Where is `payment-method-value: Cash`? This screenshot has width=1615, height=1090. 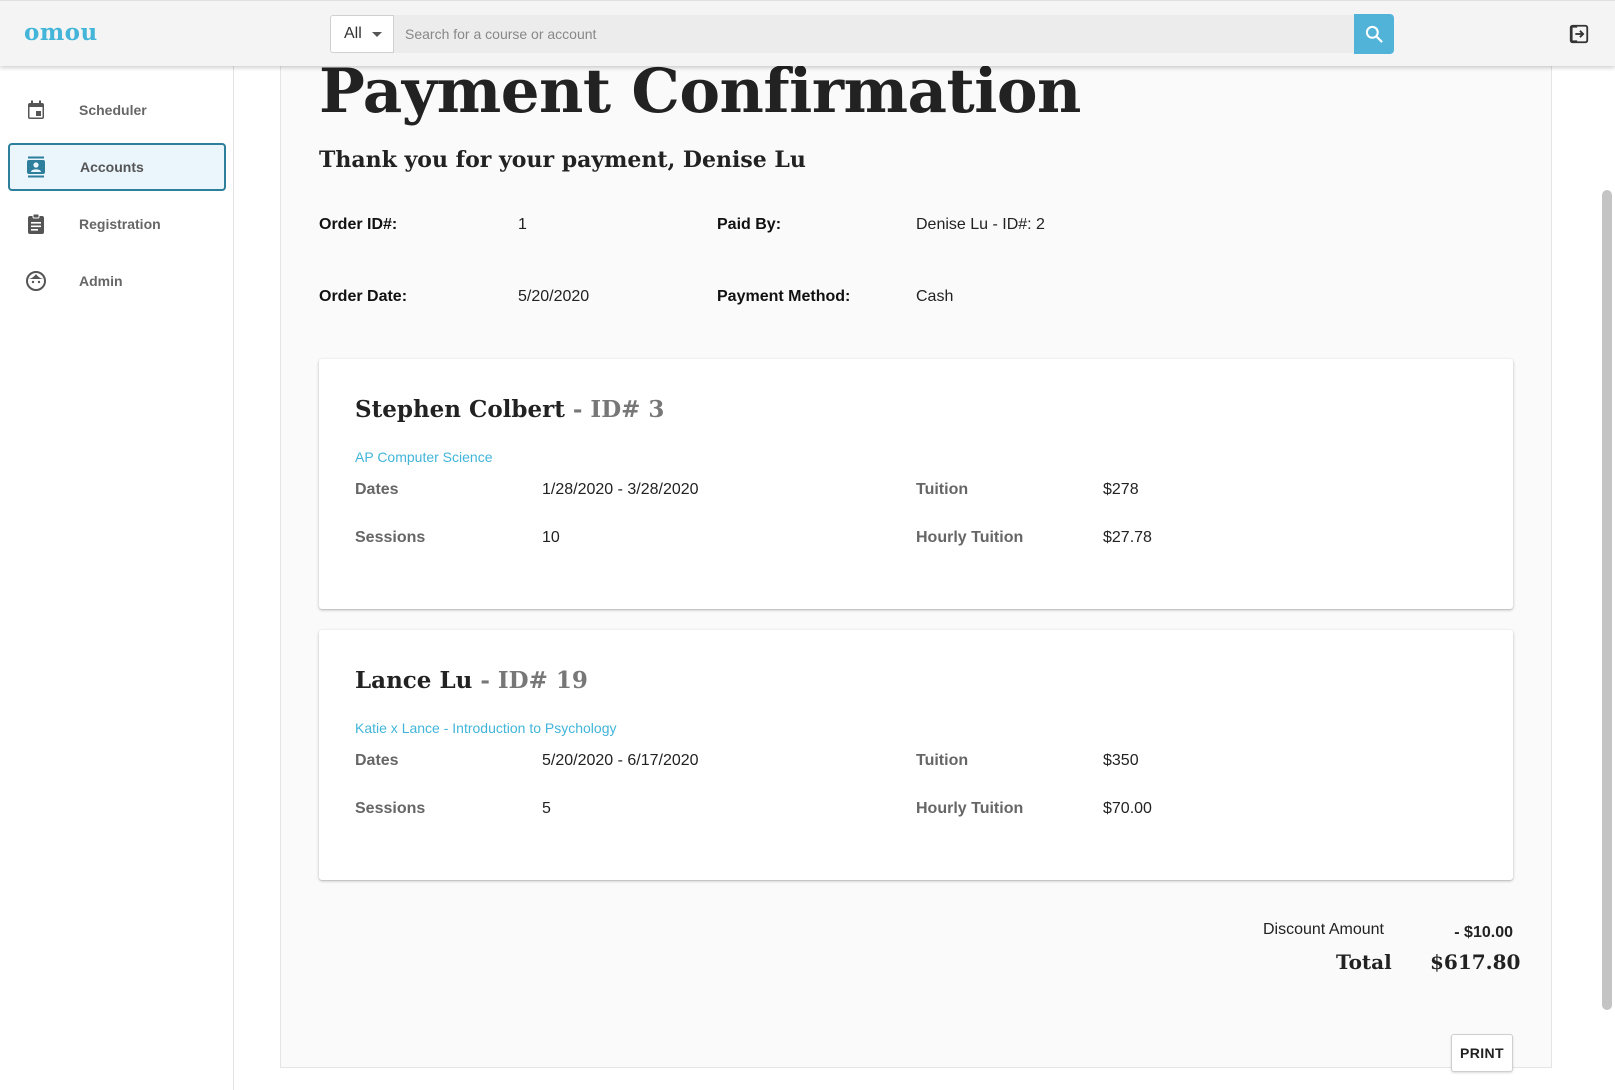 payment-method-value: Cash is located at coordinates (935, 296).